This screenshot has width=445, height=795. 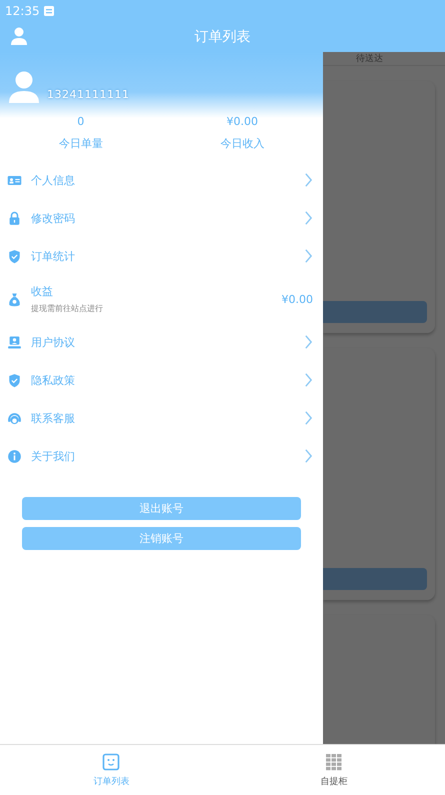 I want to click on menu-label: 用户协议, so click(x=53, y=342).